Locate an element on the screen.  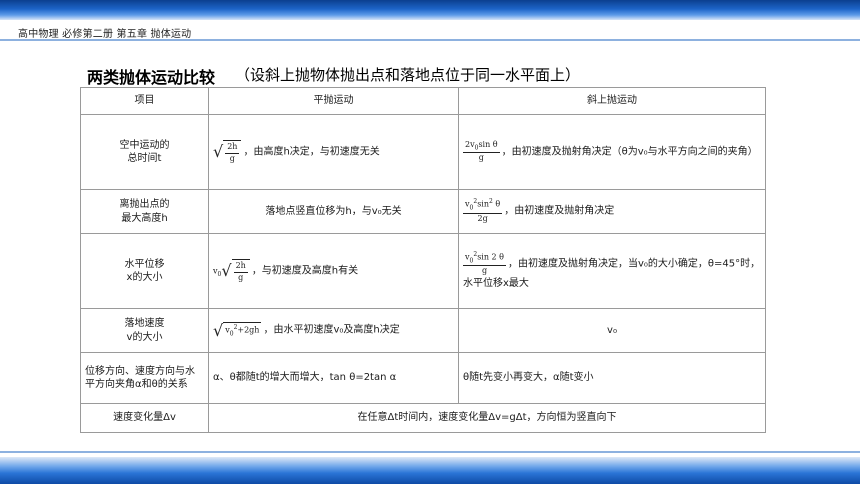
page-title: 两类抛体运动比较 is located at coordinates (151, 77).